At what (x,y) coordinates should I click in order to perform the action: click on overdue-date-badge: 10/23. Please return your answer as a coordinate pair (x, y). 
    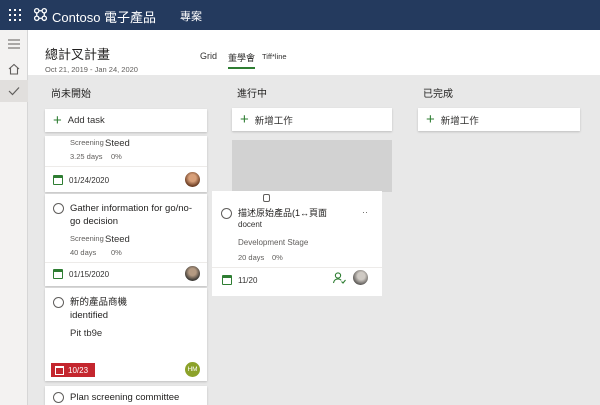
    Looking at the image, I should click on (73, 370).